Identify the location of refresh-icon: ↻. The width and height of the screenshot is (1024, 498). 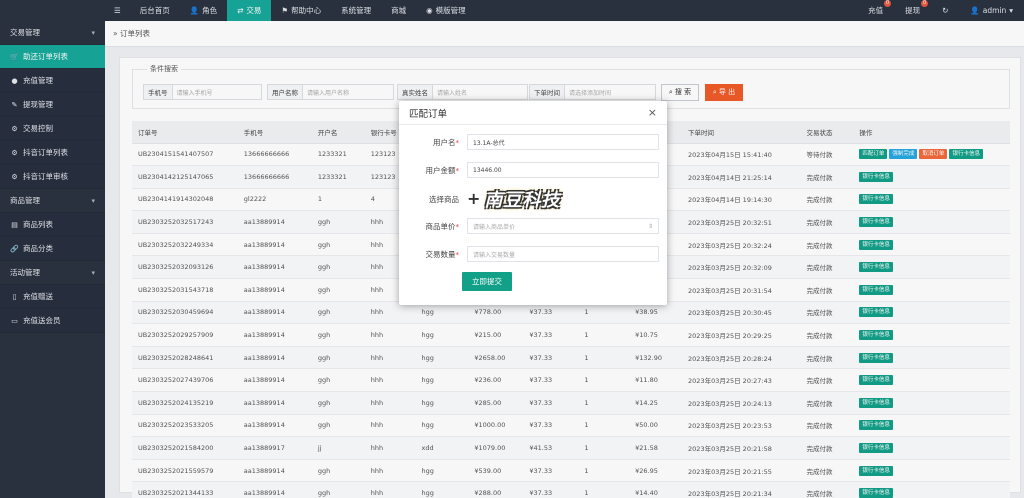
(945, 10).